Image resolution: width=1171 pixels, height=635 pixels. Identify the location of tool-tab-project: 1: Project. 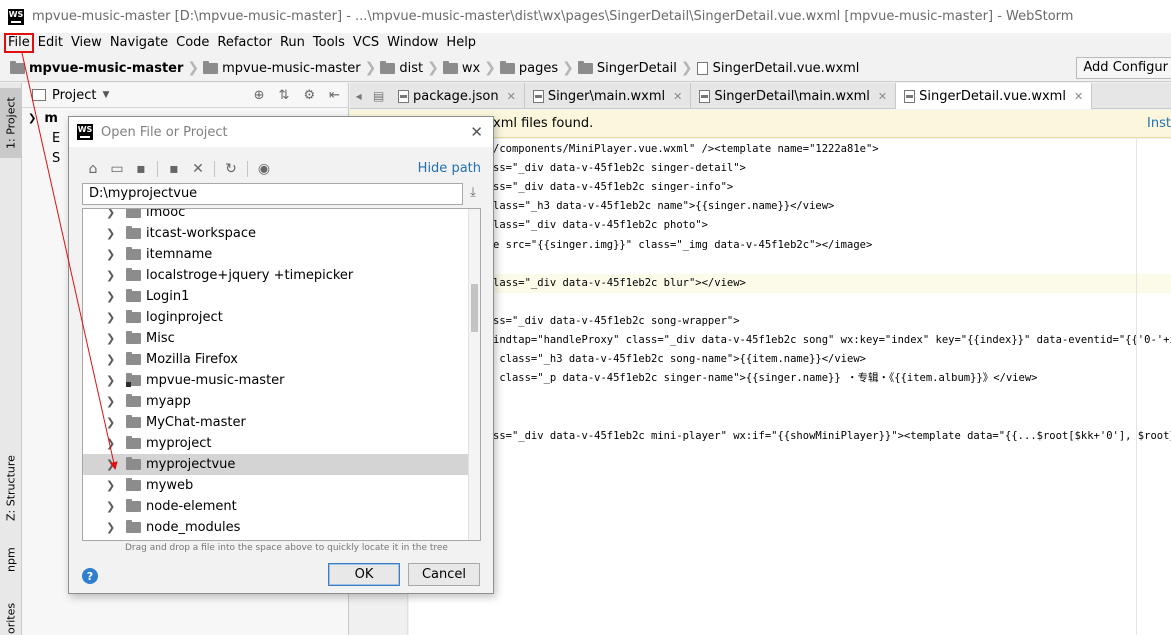
(11, 123).